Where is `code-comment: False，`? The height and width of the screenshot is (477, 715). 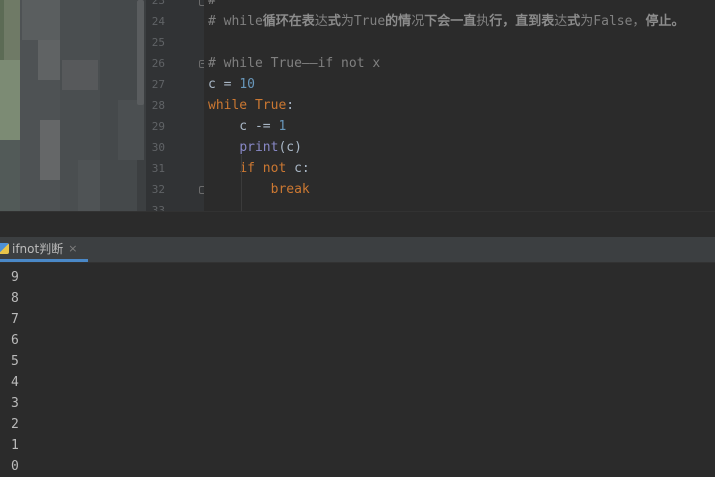
code-comment: False， is located at coordinates (619, 21).